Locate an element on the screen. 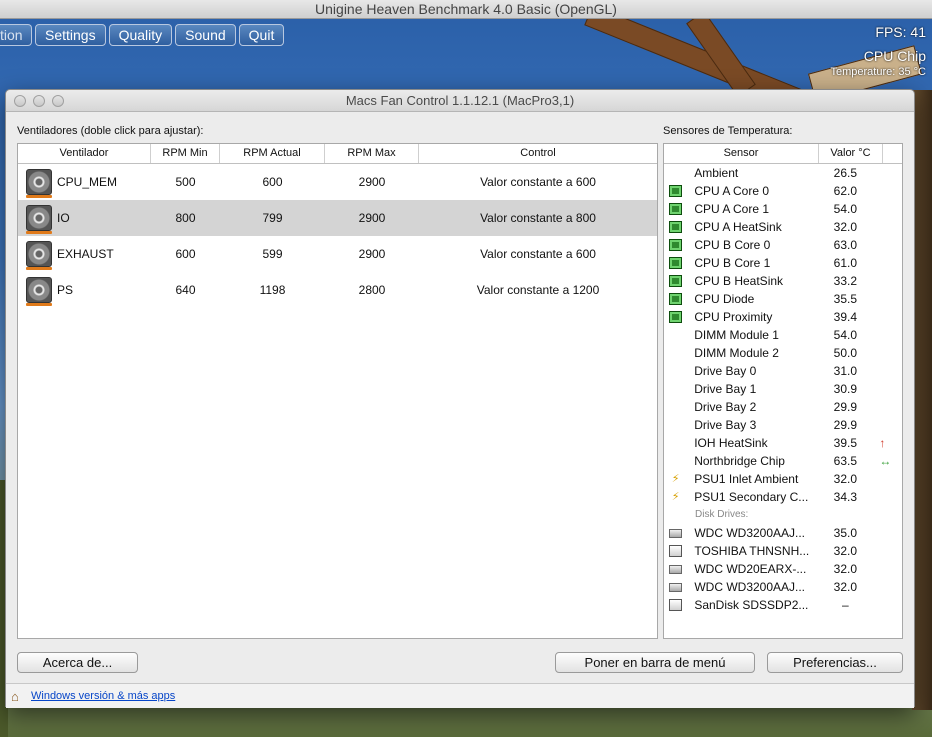 Image resolution: width=932 pixels, height=737 pixels. sensor-value: 63.5 is located at coordinates (845, 461).